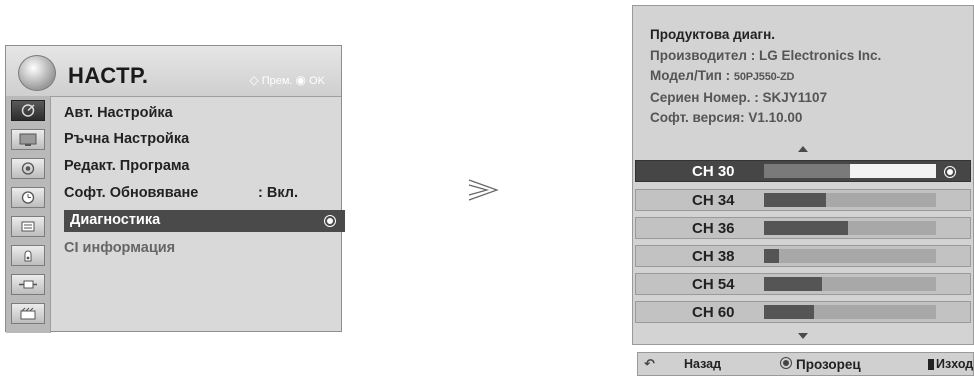 The image size is (974, 380). I want to click on menu-title: НАСТР., so click(108, 75).